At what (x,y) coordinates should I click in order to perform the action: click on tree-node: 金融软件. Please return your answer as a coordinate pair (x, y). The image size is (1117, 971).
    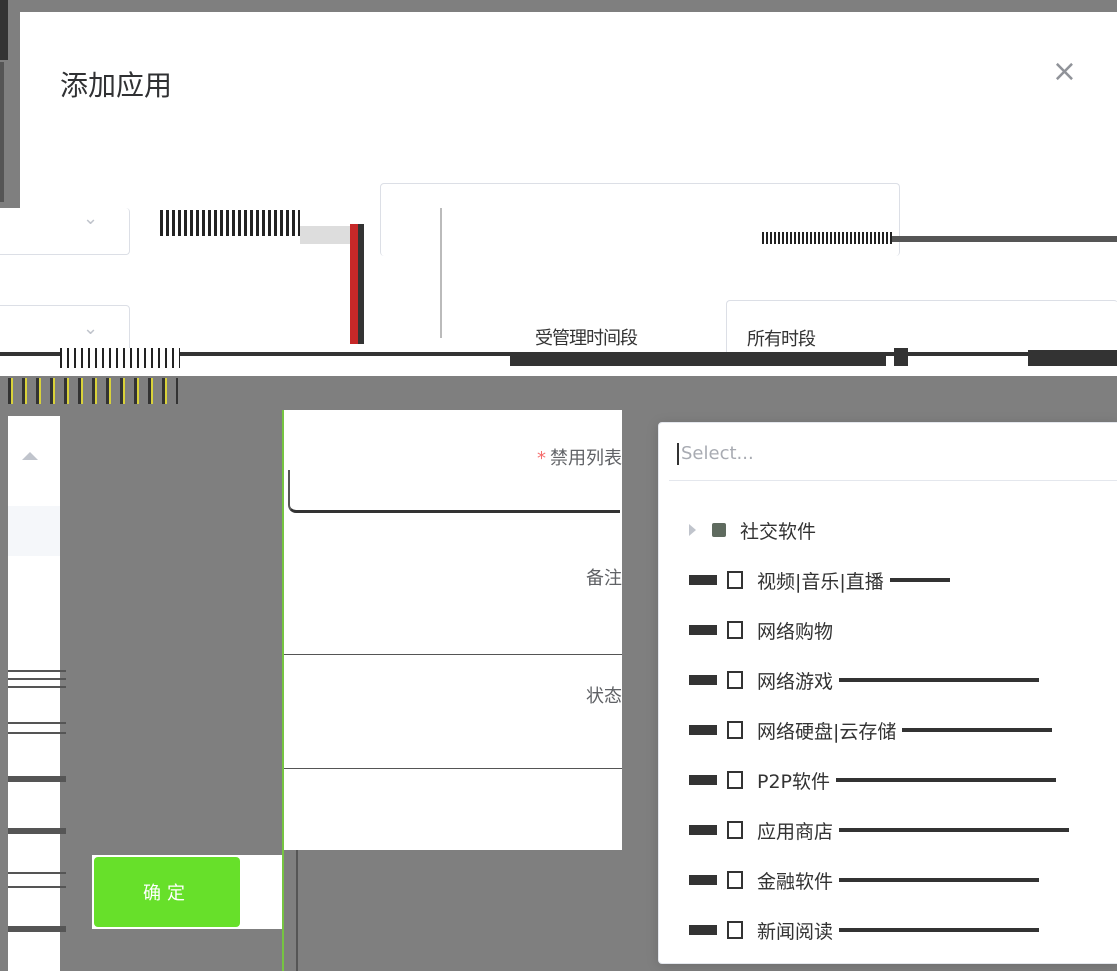
    Looking at the image, I should click on (864, 880).